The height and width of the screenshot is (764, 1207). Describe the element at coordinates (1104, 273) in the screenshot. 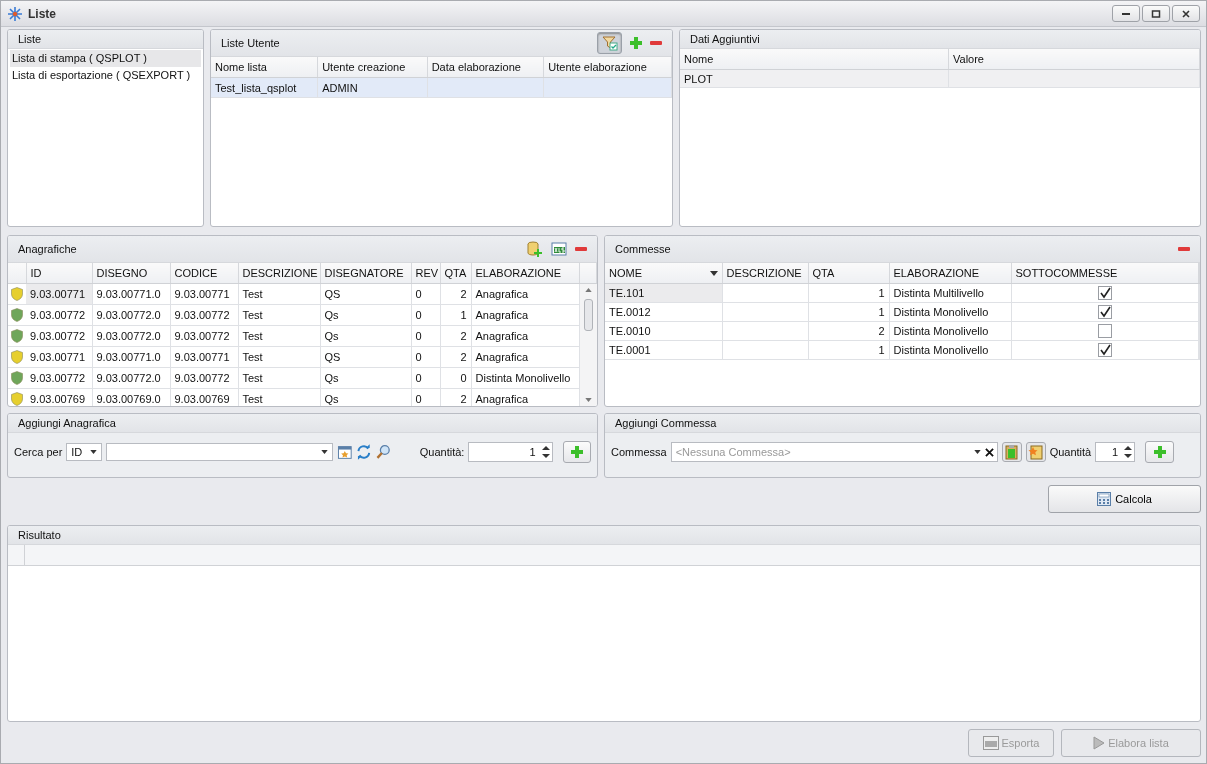

I see `column-header: SOTTOCOMMESSE` at that location.